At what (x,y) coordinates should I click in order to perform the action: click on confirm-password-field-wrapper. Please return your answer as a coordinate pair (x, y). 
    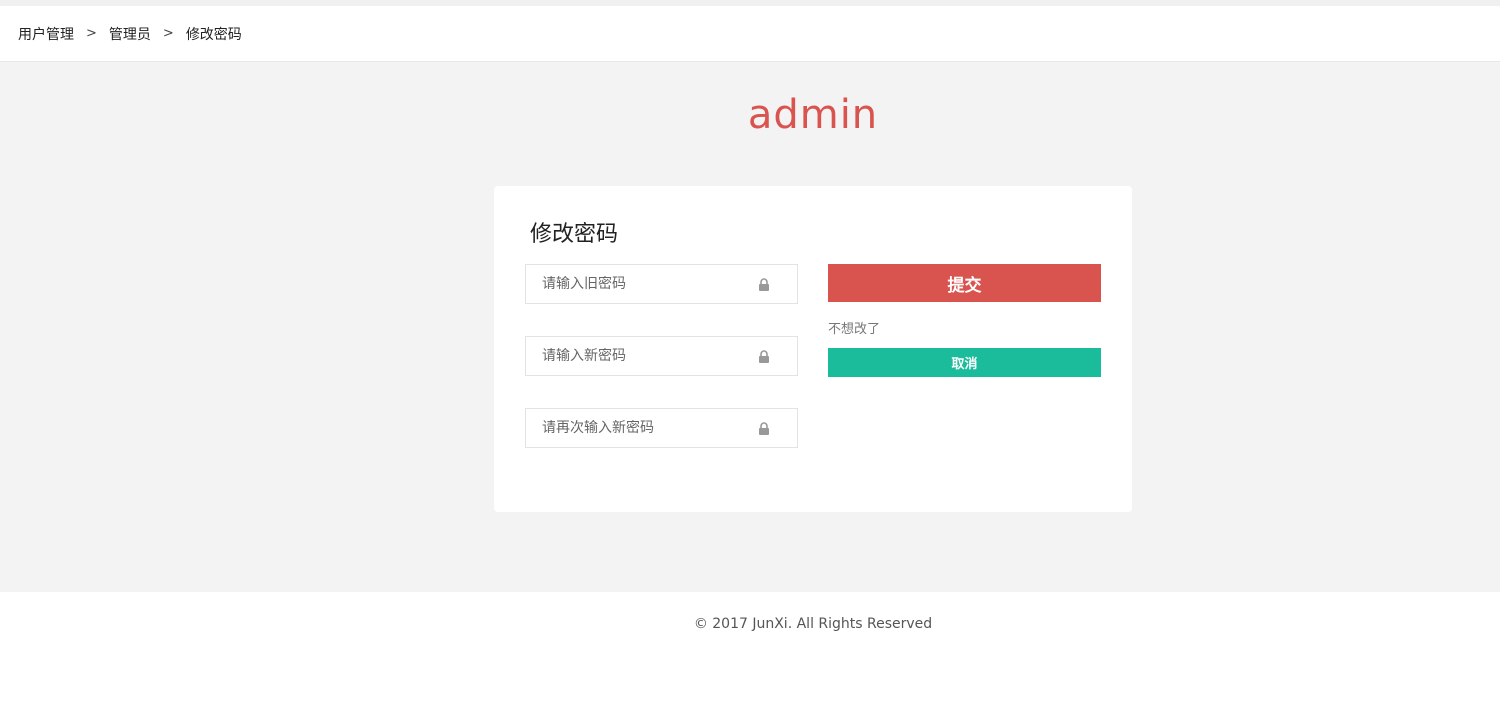
    Looking at the image, I should click on (661, 428).